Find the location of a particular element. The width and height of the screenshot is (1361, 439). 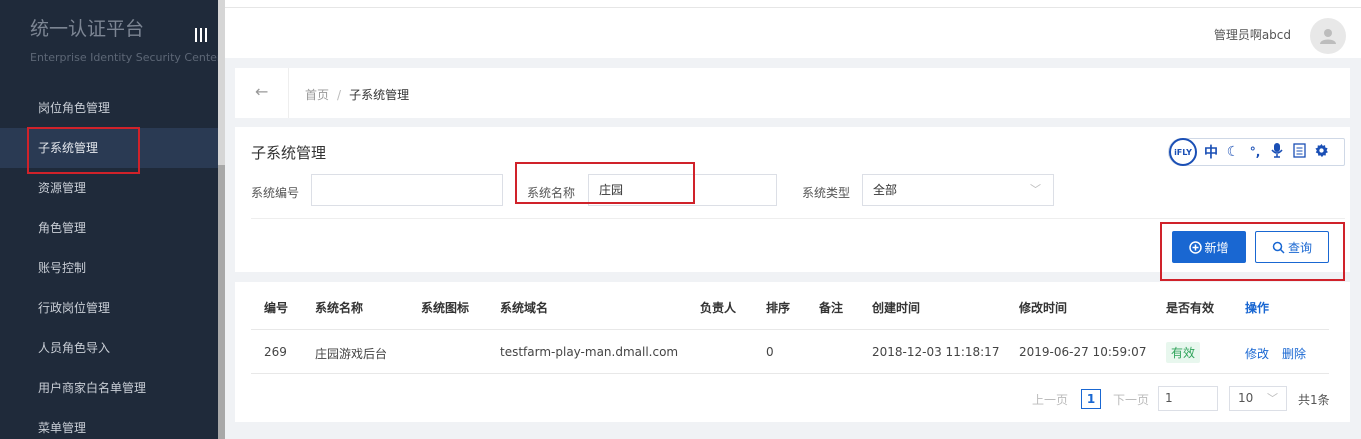

next-page-button: 下一页 is located at coordinates (1131, 399).